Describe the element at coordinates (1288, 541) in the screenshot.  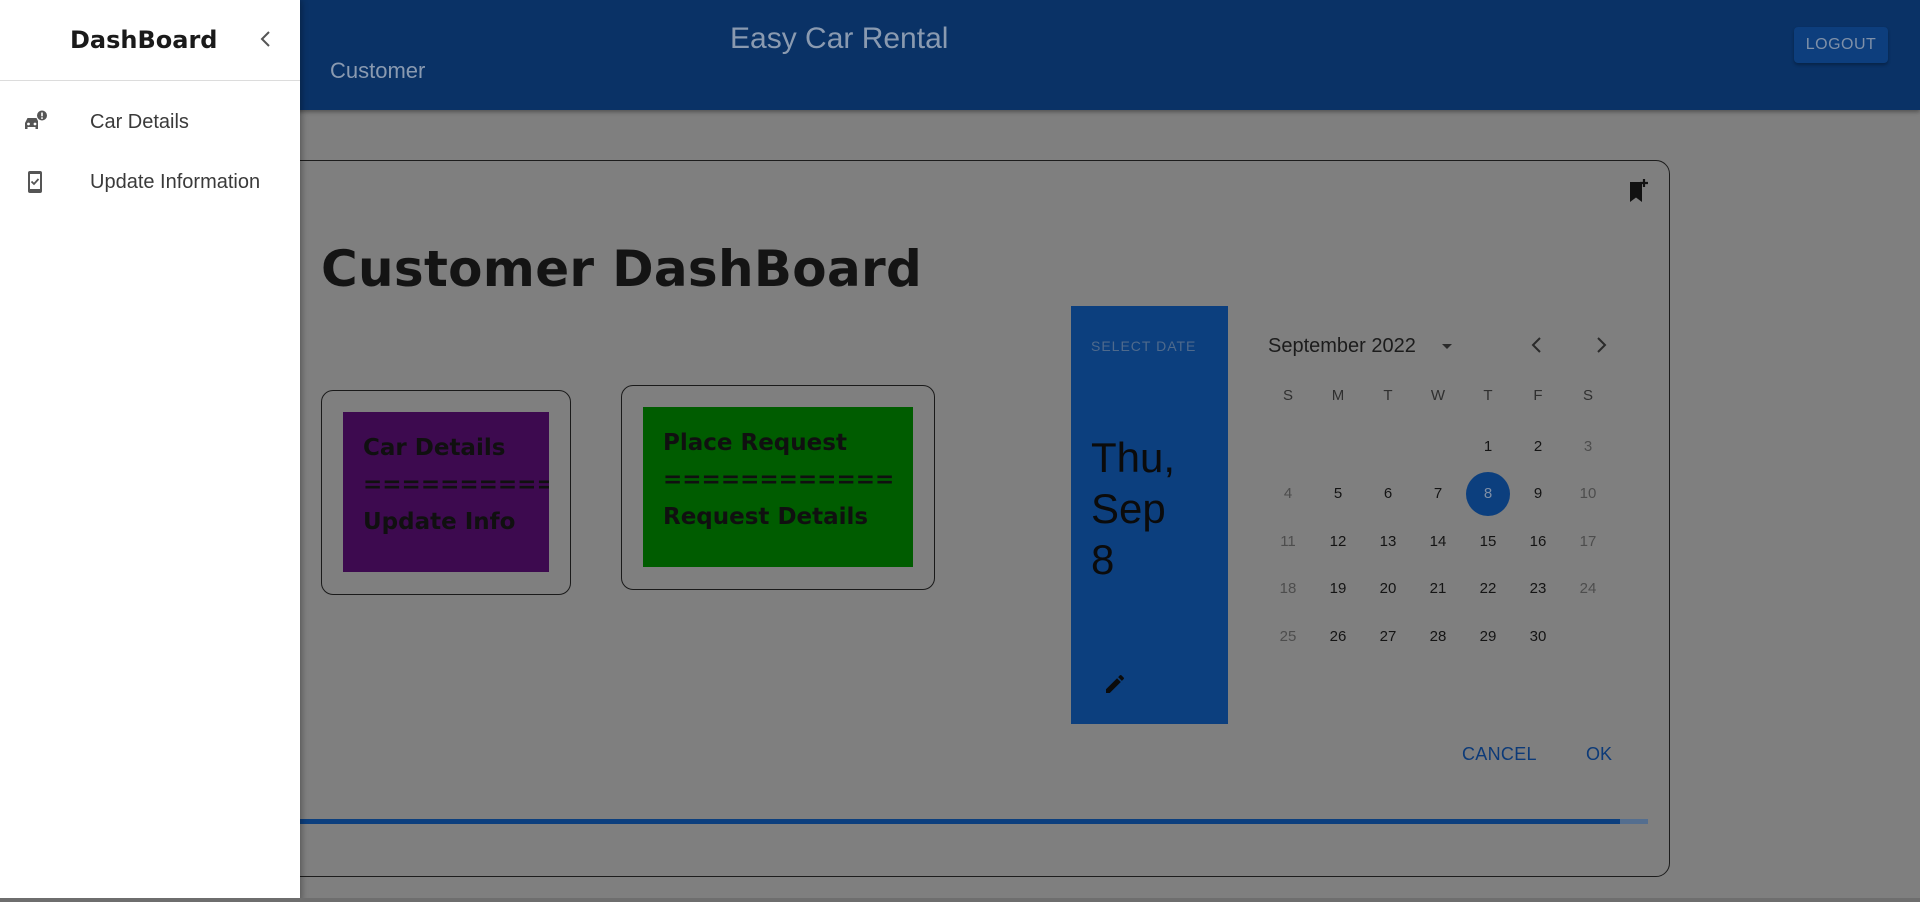
I see `calendar-day: 11` at that location.